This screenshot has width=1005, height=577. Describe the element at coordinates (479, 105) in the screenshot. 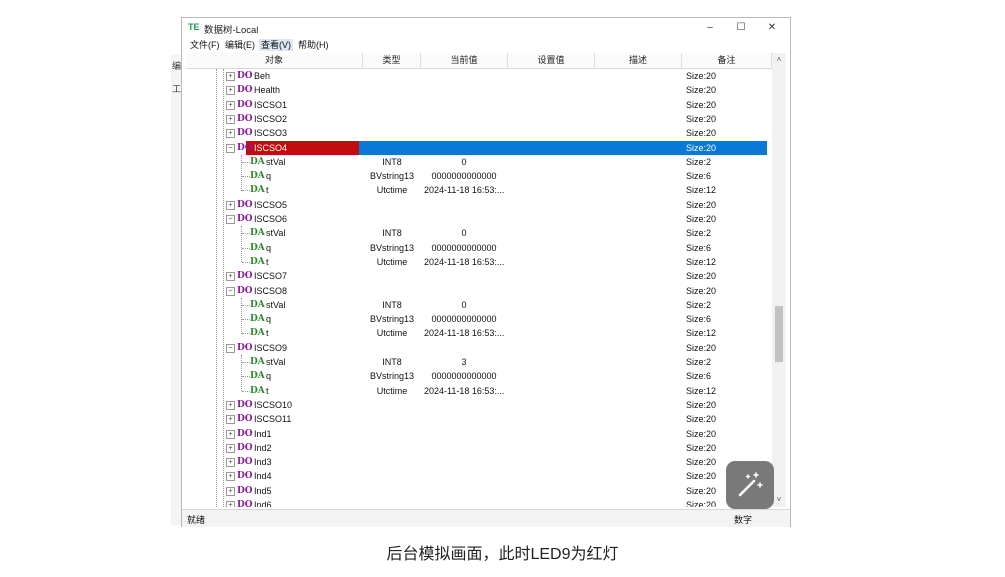

I see `tree-node-do: + DO ISCSO1 Size:20` at that location.